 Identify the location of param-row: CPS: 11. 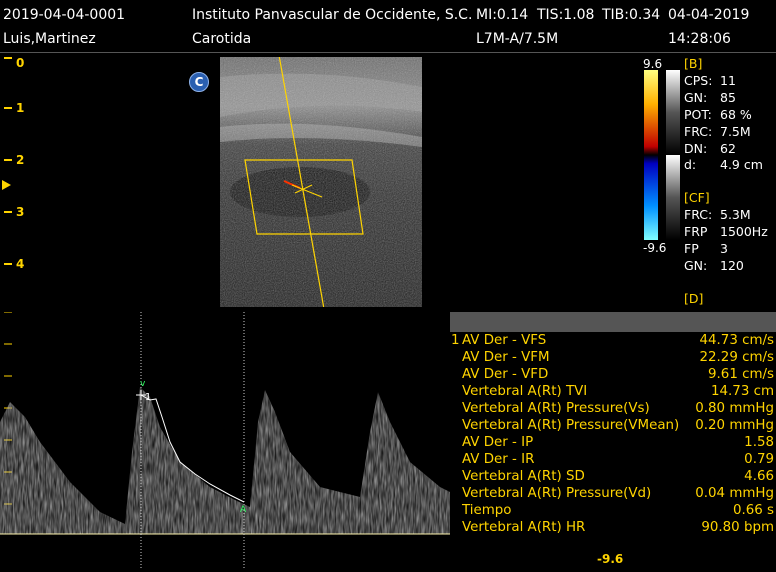
(710, 80).